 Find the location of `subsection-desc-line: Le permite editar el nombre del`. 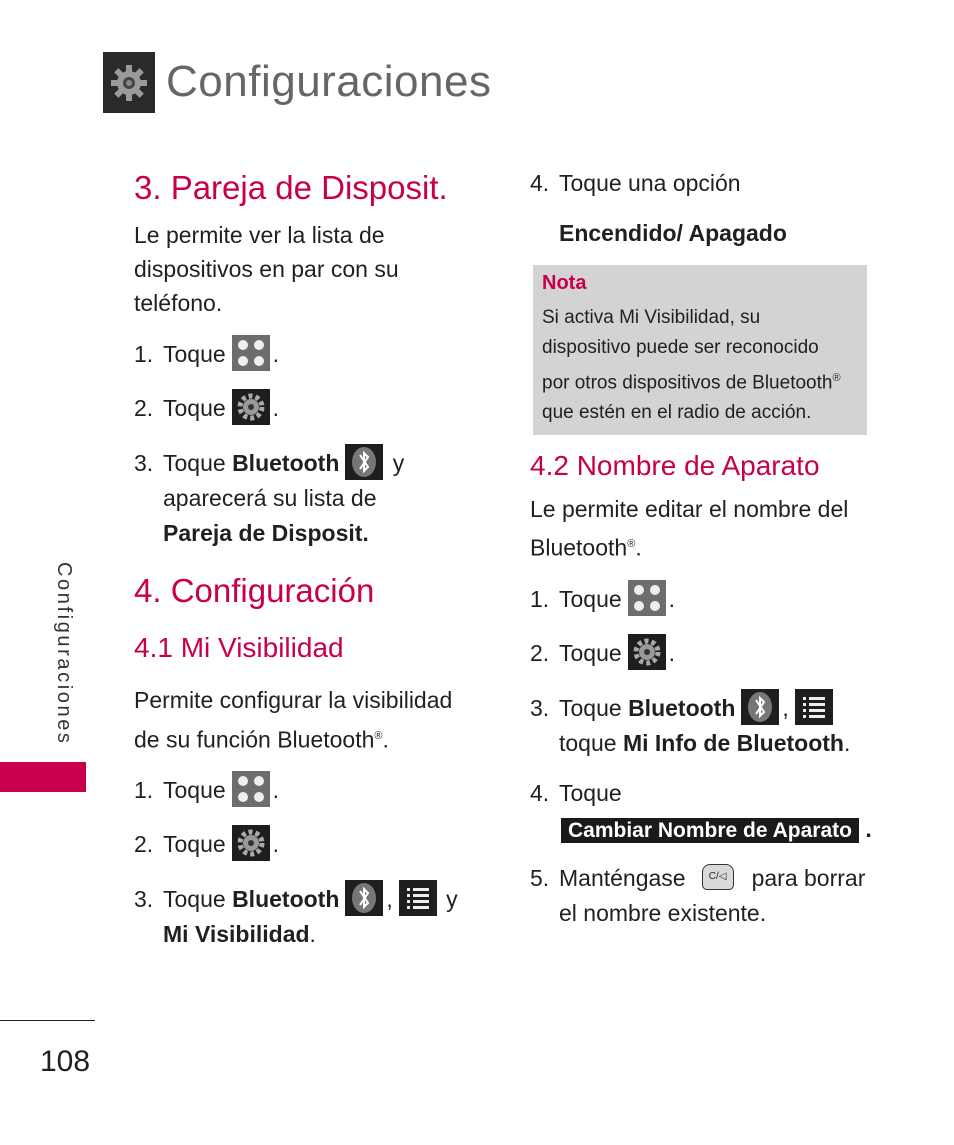

subsection-desc-line: Le permite editar el nombre del is located at coordinates (689, 509).